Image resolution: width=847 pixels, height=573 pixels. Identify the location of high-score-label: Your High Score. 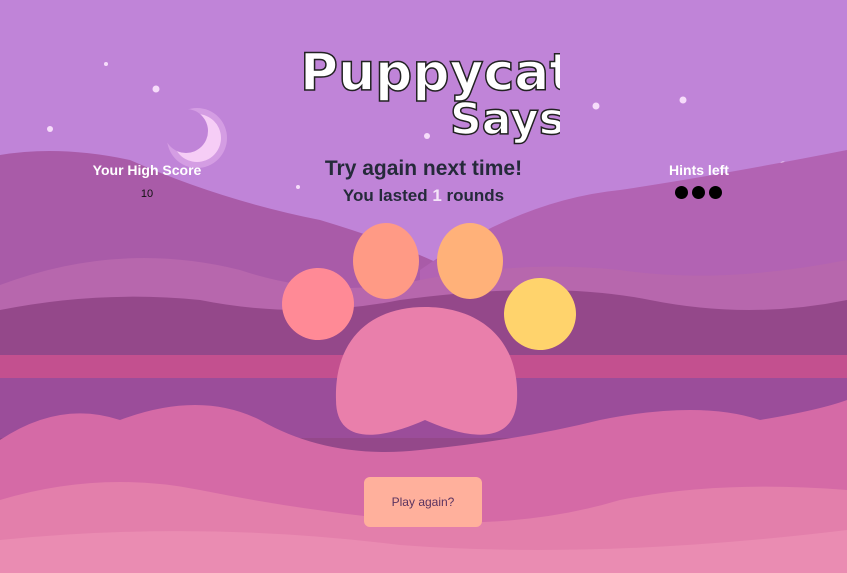
(147, 170).